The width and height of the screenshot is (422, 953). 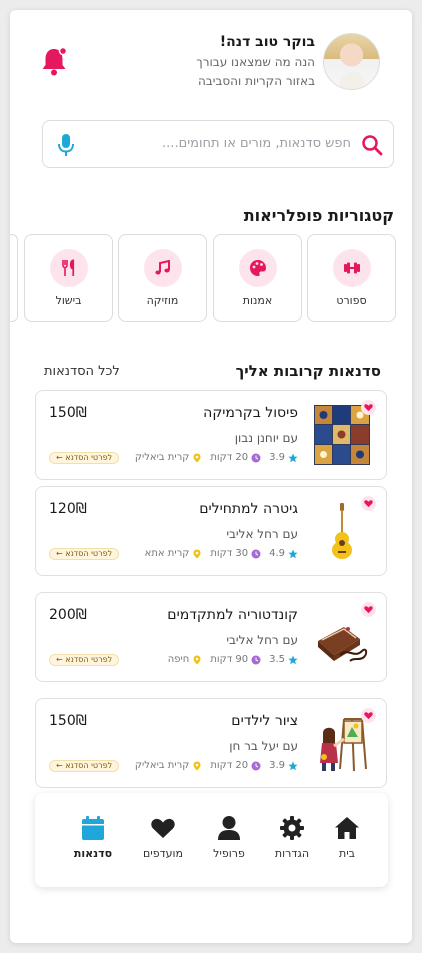 I want to click on workshop-price: 200₪, so click(x=68, y=615).